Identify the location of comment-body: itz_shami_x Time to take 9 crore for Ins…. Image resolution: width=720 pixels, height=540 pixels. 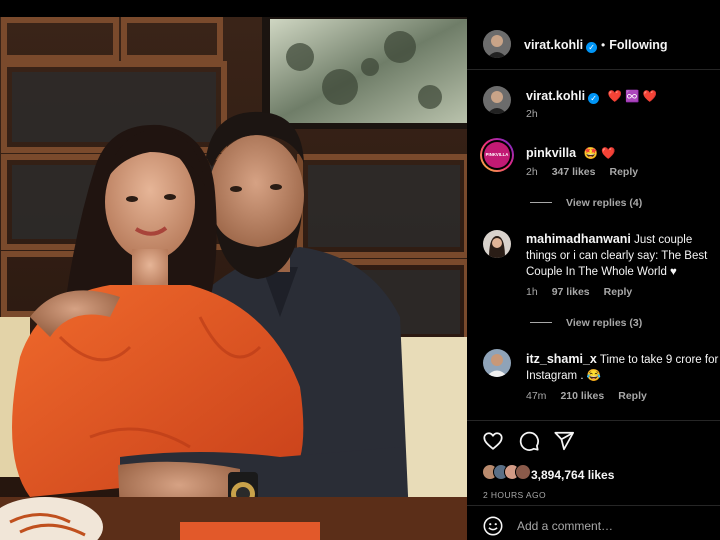
(623, 367).